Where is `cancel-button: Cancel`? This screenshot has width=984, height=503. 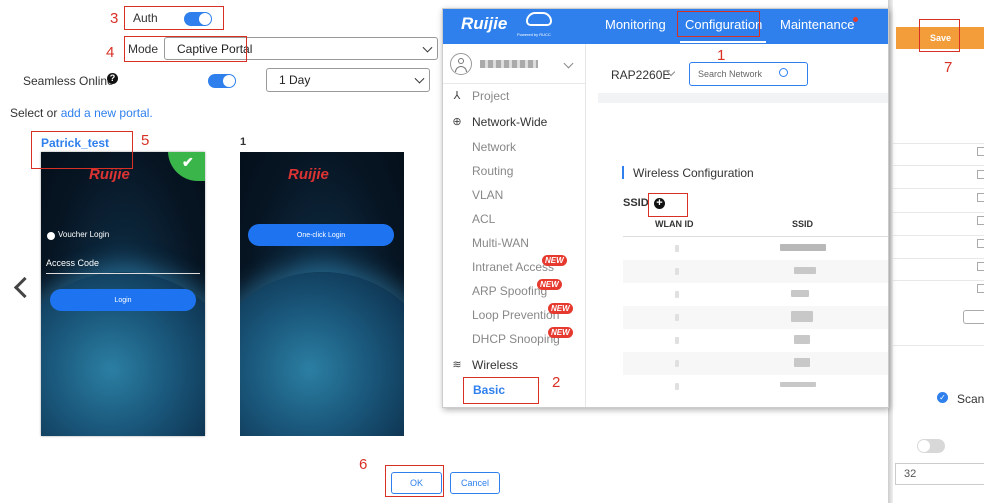 cancel-button: Cancel is located at coordinates (475, 483).